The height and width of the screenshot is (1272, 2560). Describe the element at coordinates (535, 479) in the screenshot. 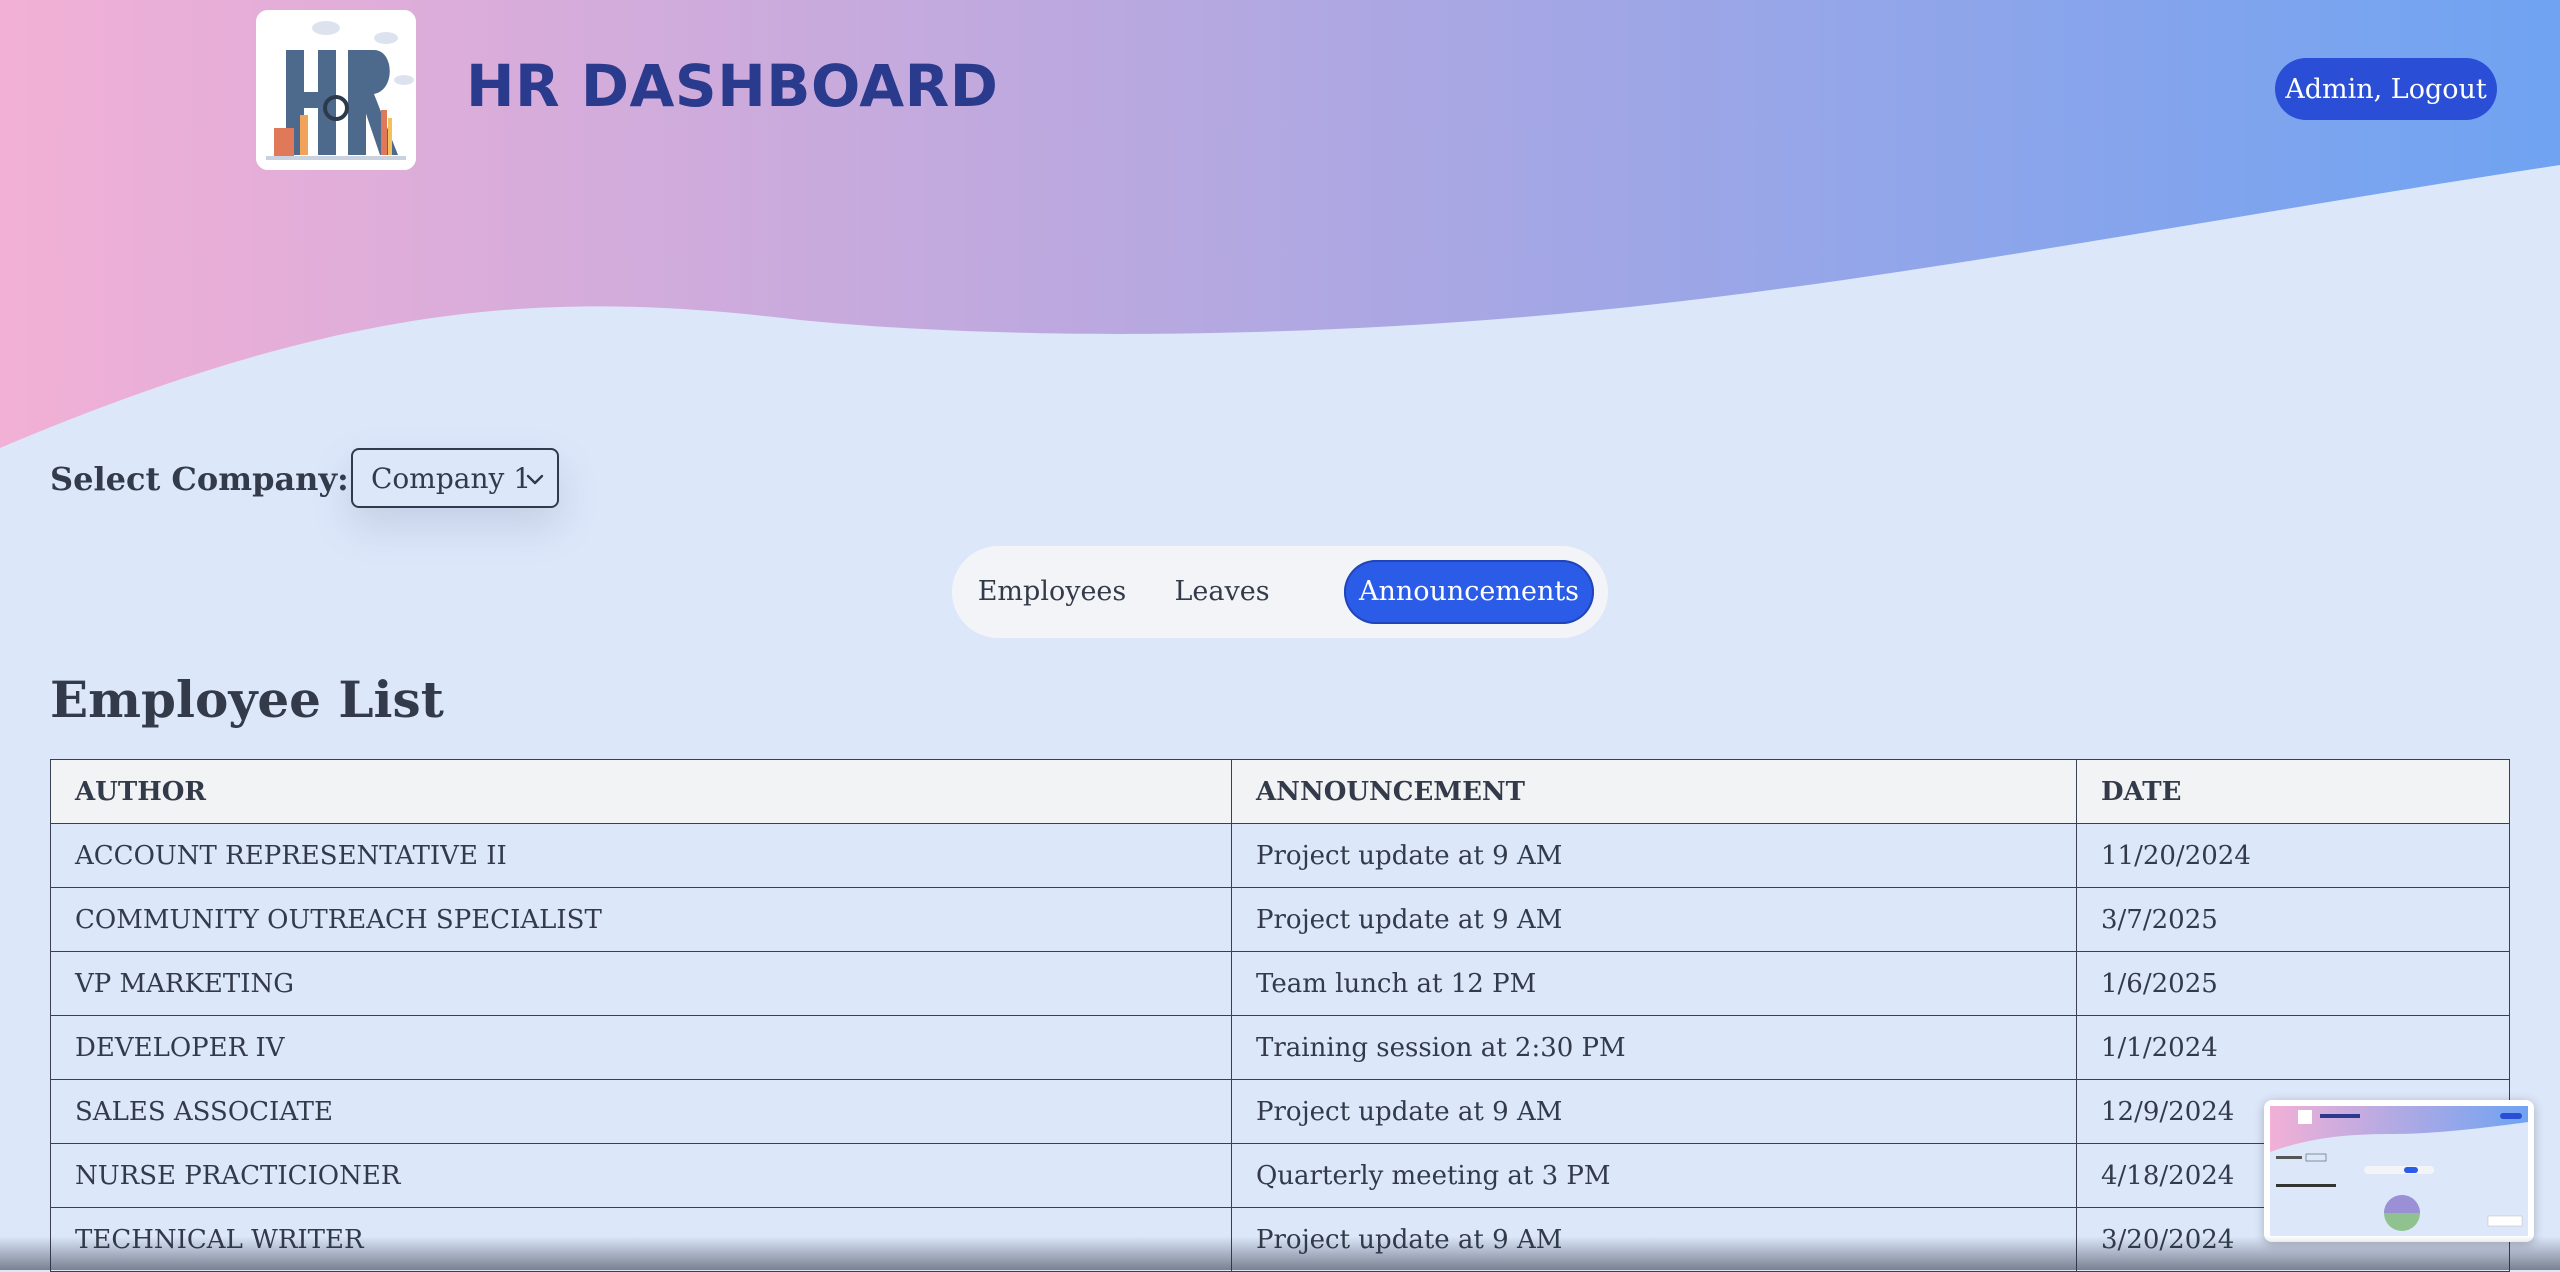

I see `chevron-down-icon` at that location.